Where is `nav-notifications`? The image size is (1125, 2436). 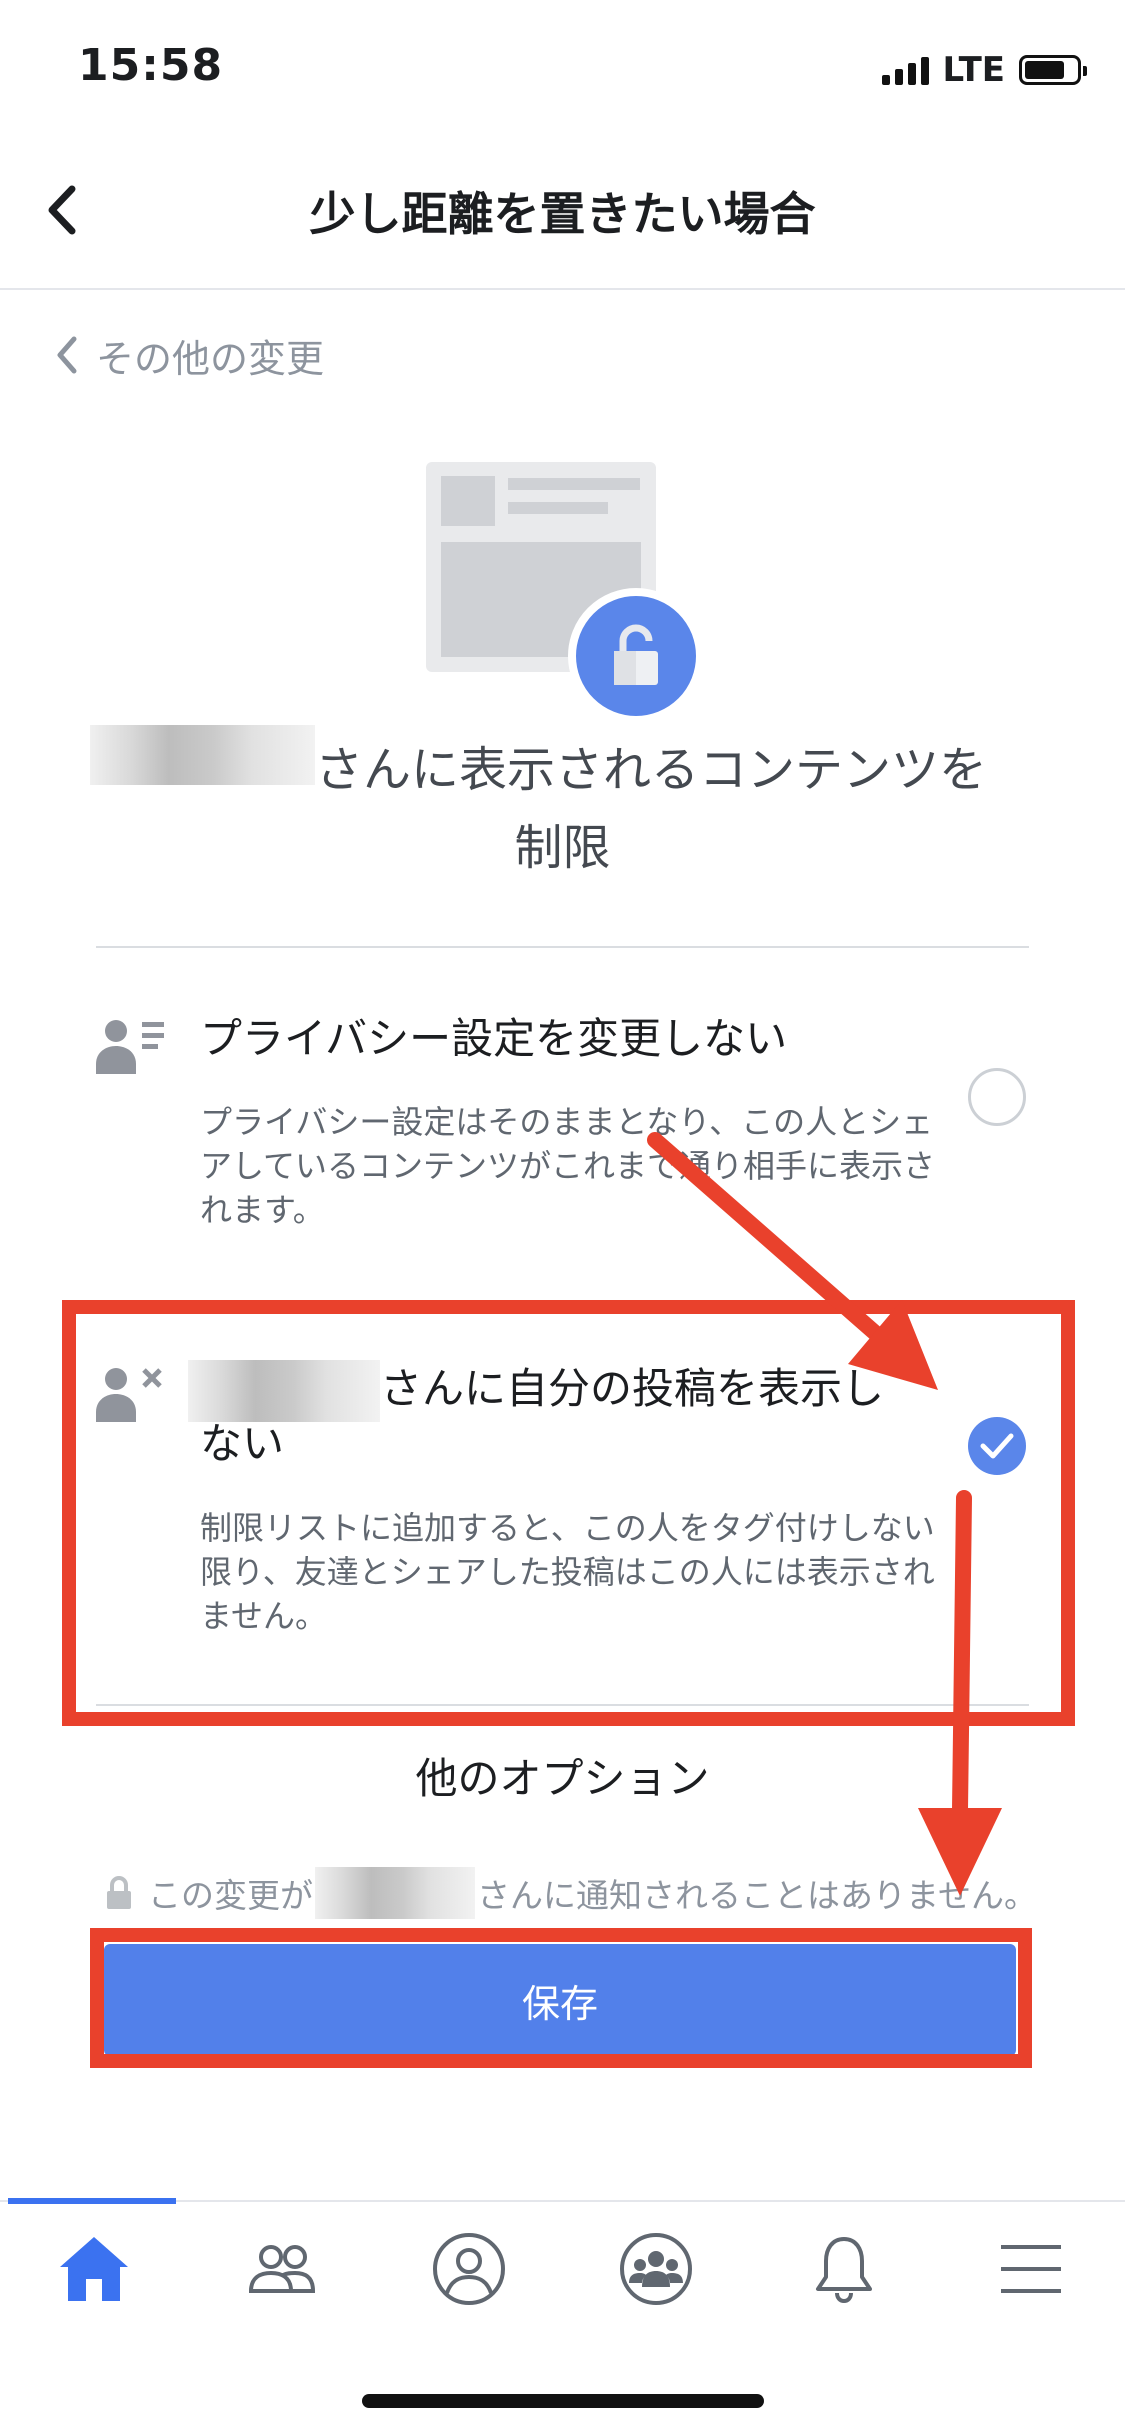
nav-notifications is located at coordinates (844, 2269).